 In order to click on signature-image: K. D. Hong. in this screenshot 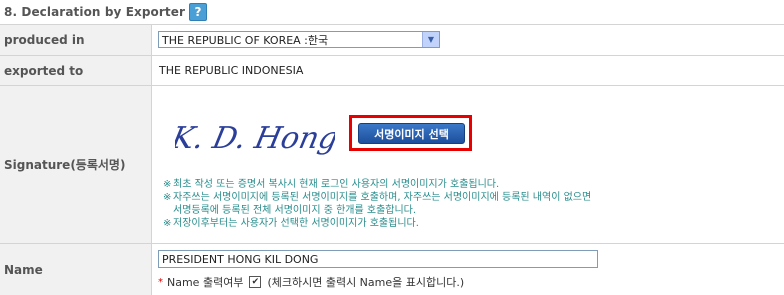, I will do `click(255, 138)`.